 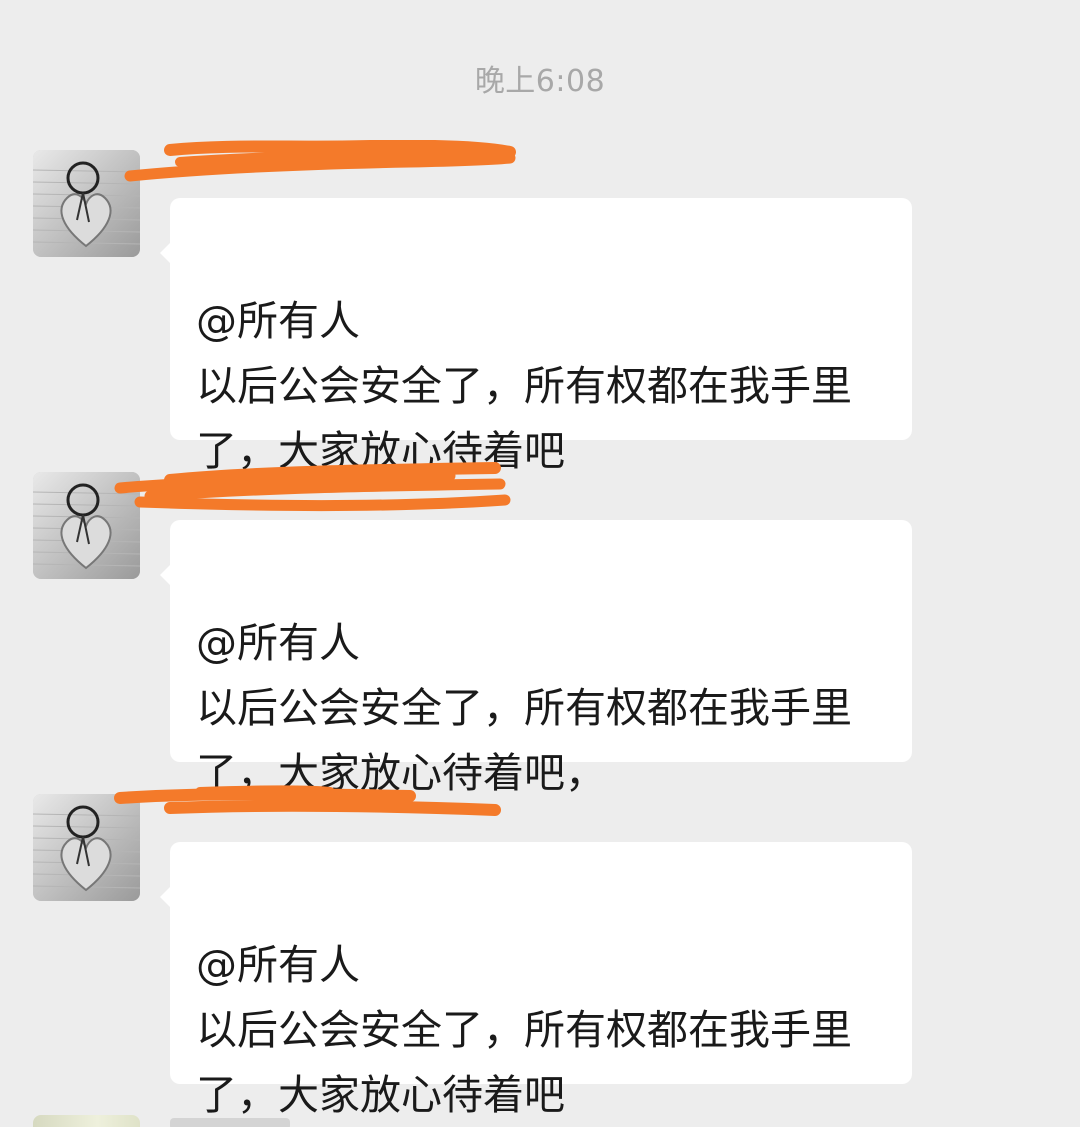 What do you see at coordinates (230, 1122) in the screenshot?
I see `sender-name-partial` at bounding box center [230, 1122].